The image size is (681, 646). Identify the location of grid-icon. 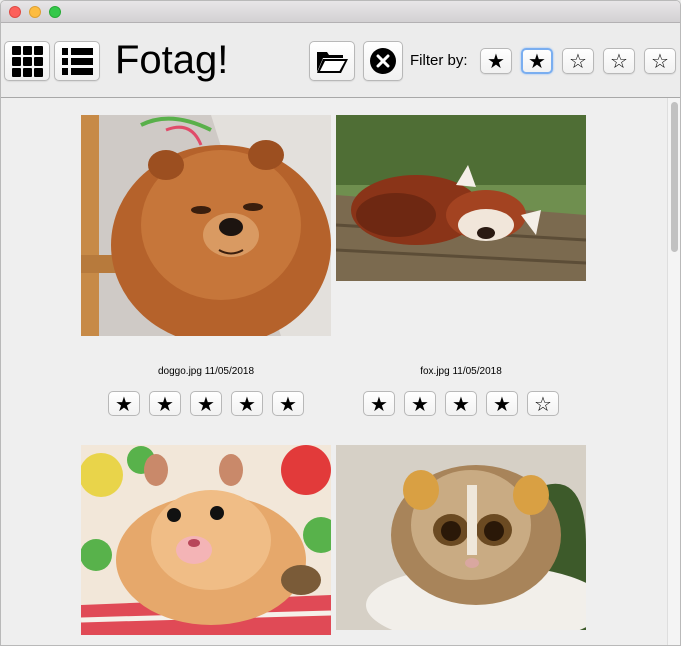
(27, 61).